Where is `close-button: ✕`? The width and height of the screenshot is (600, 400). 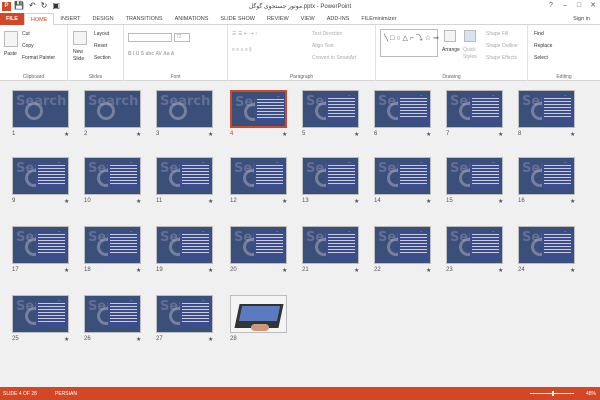 close-button: ✕ is located at coordinates (593, 5).